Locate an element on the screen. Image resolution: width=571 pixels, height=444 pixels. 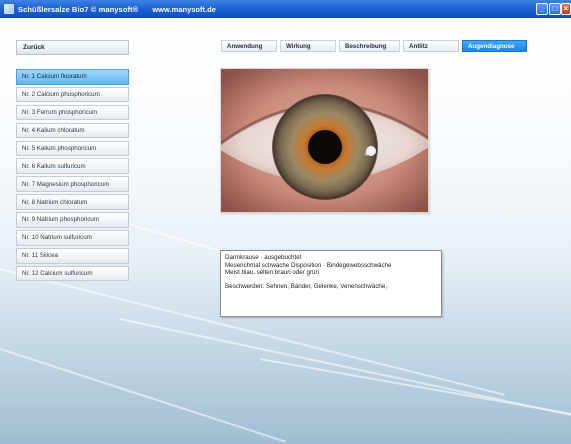
minimize-icon: _ is located at coordinates (542, 8).